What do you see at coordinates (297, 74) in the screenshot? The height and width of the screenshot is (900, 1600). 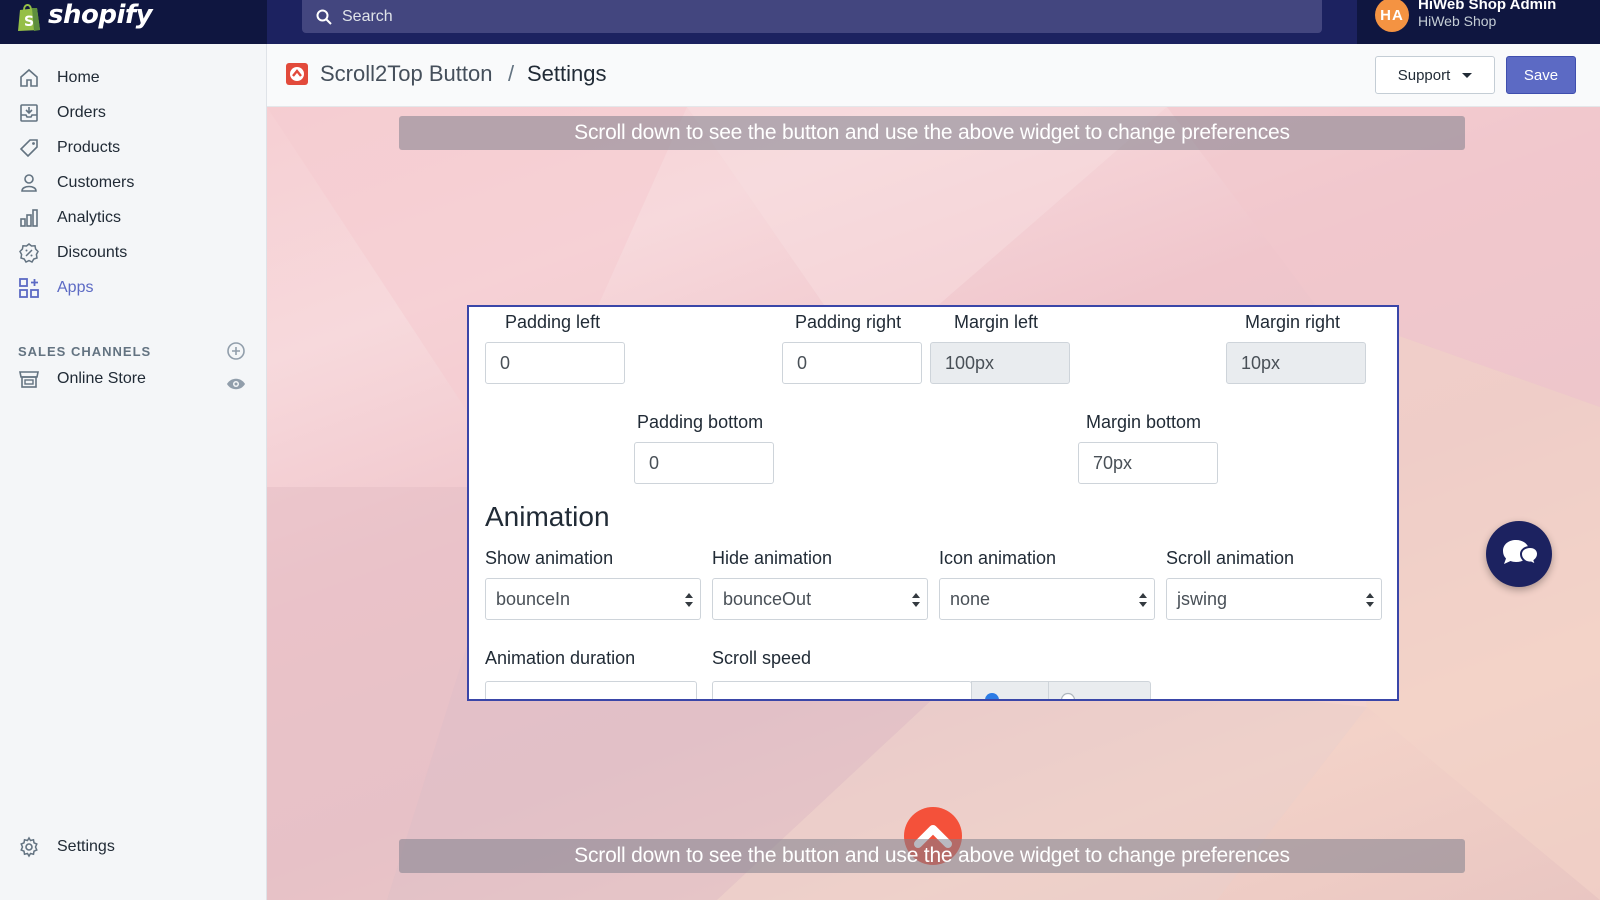 I see `app-icon` at bounding box center [297, 74].